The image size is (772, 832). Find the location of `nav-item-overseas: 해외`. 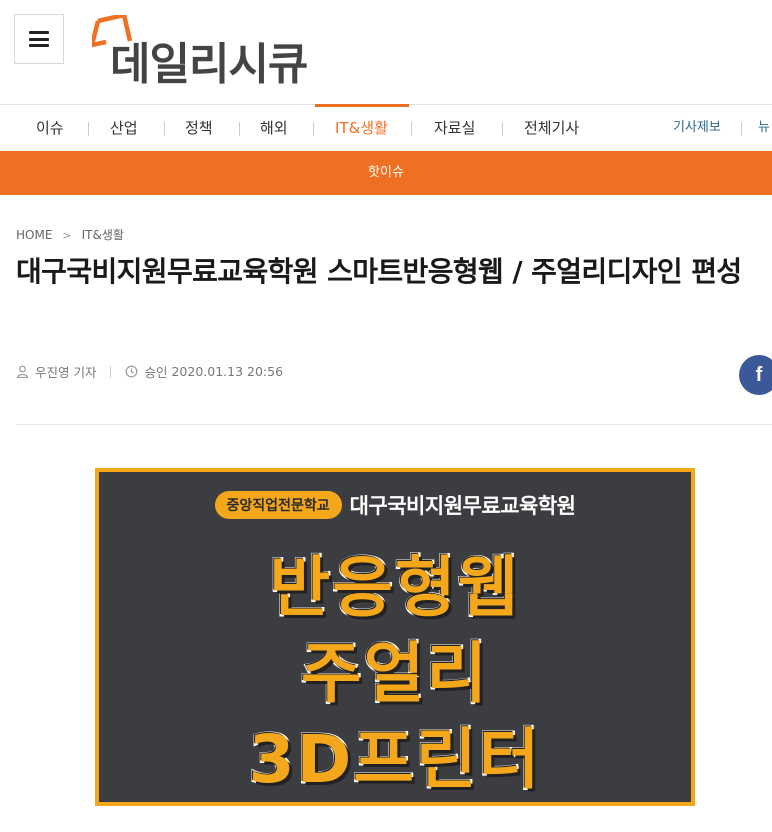

nav-item-overseas: 해외 is located at coordinates (274, 128).